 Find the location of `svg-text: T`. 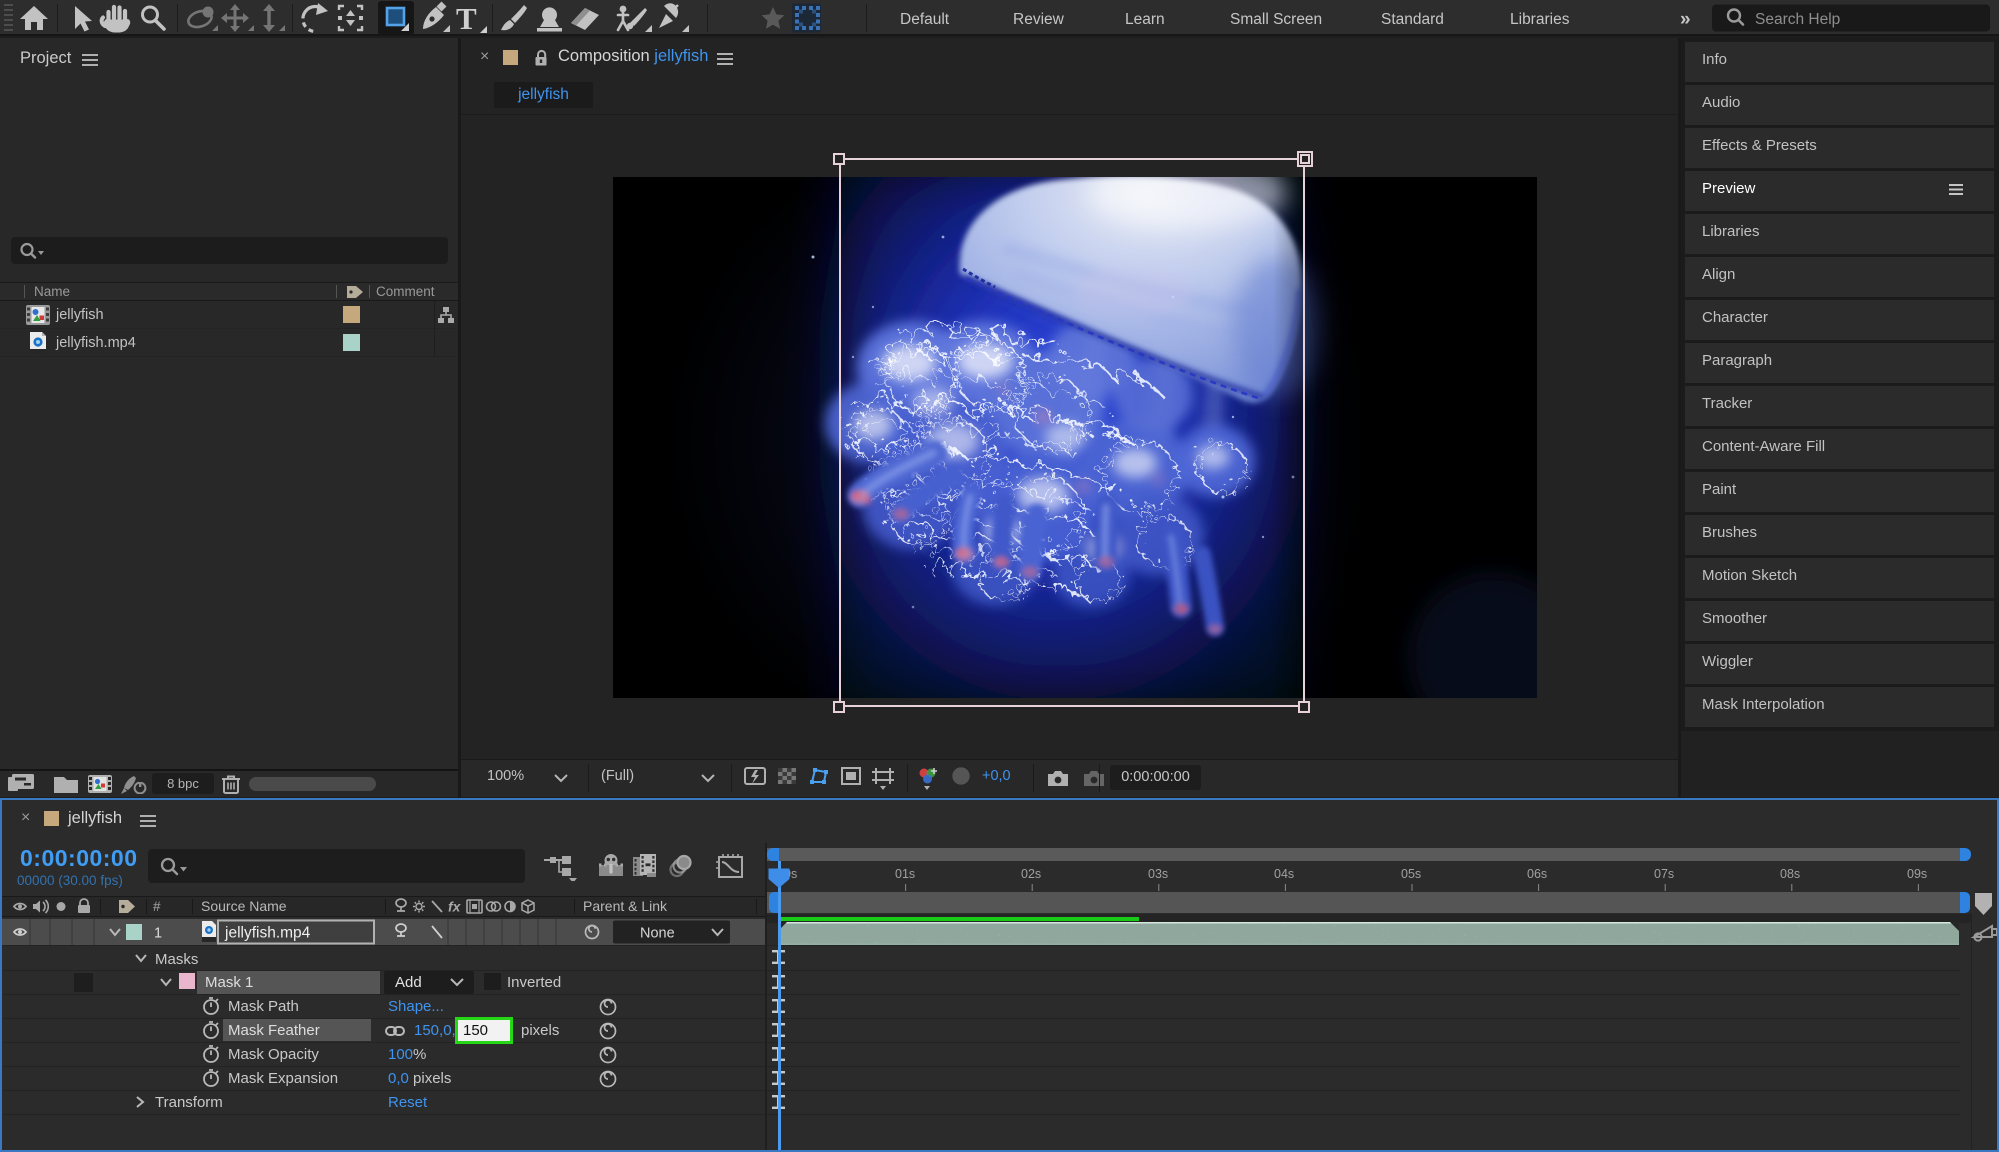

svg-text: T is located at coordinates (466, 18).